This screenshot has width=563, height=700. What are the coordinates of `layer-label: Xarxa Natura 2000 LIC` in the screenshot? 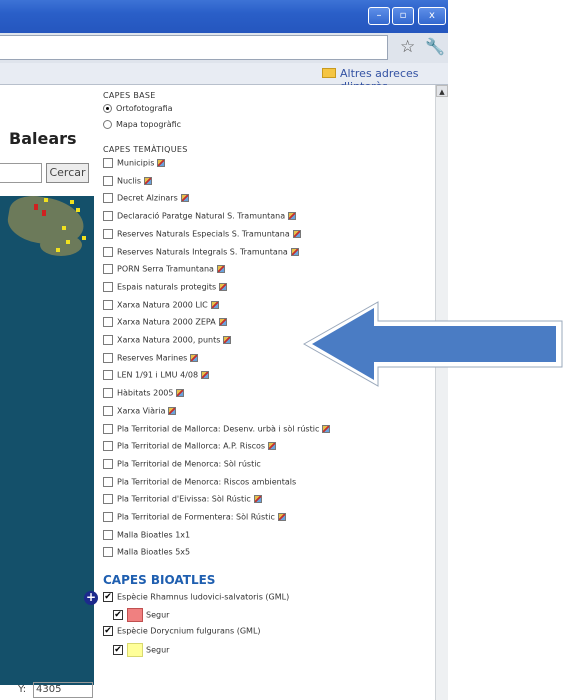 It's located at (162, 305).